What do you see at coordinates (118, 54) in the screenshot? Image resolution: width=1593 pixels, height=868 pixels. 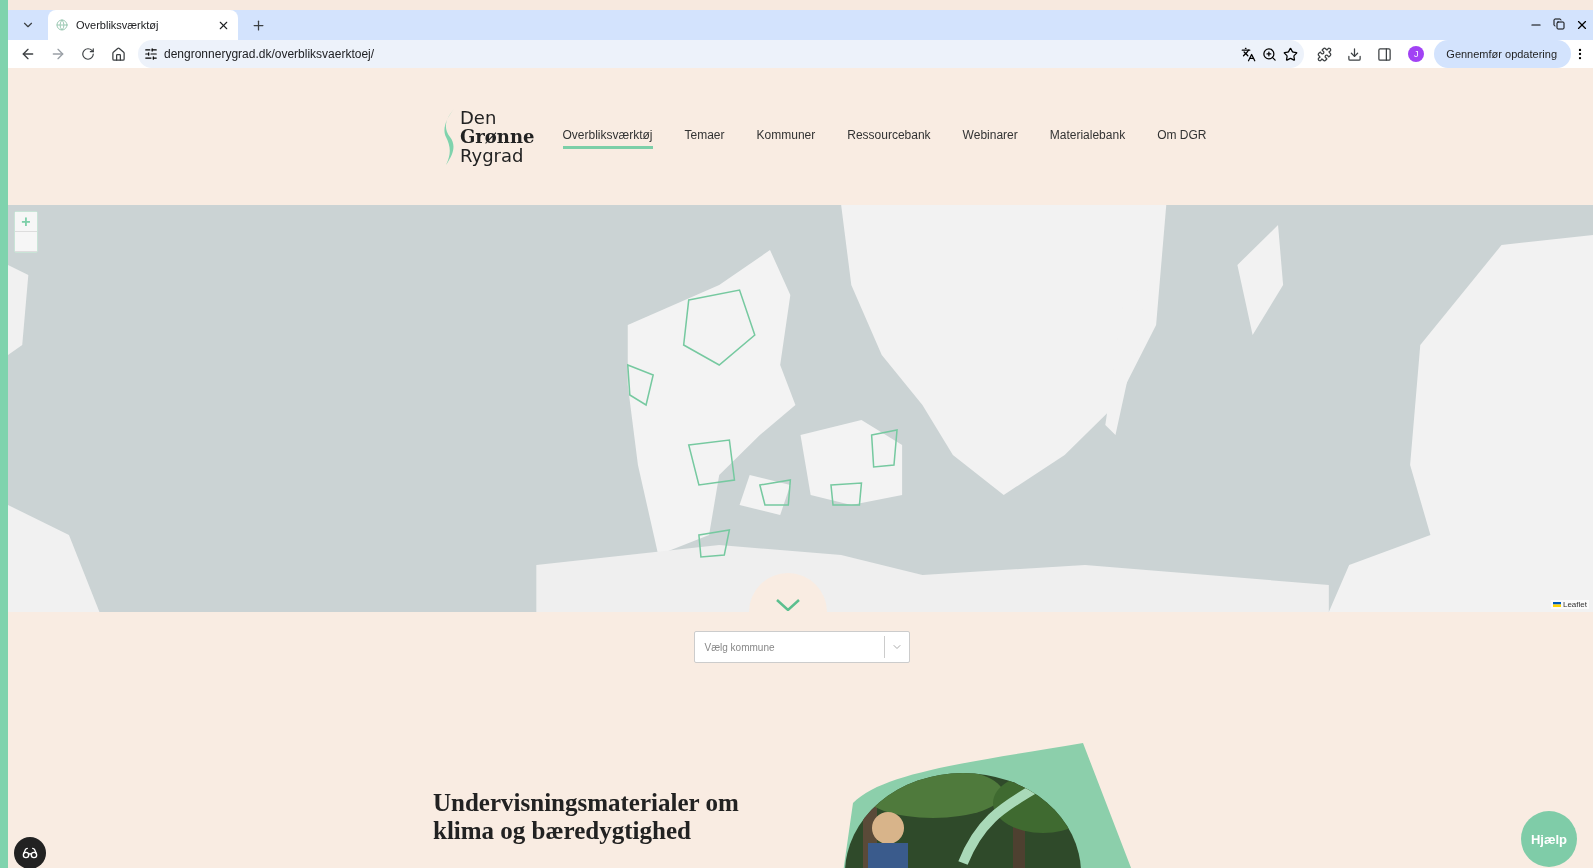 I see `home-icon` at bounding box center [118, 54].